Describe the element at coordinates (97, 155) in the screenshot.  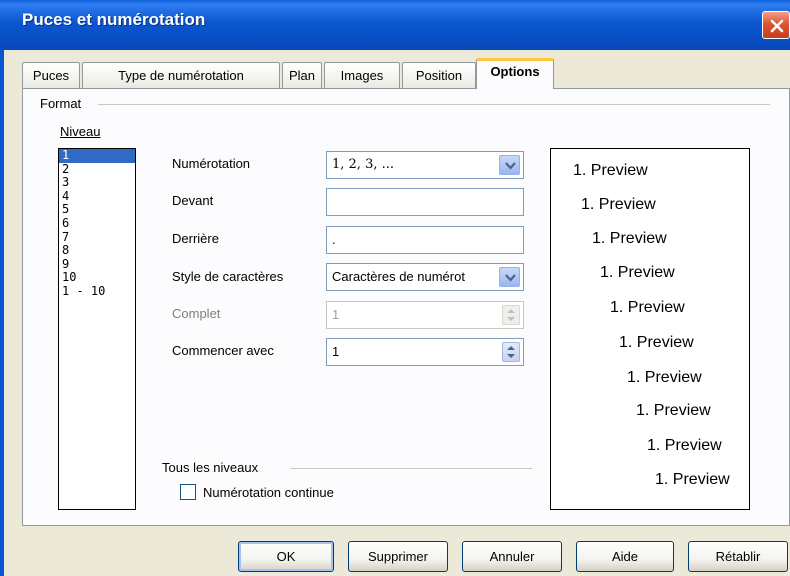
I see `level-item: 1` at that location.